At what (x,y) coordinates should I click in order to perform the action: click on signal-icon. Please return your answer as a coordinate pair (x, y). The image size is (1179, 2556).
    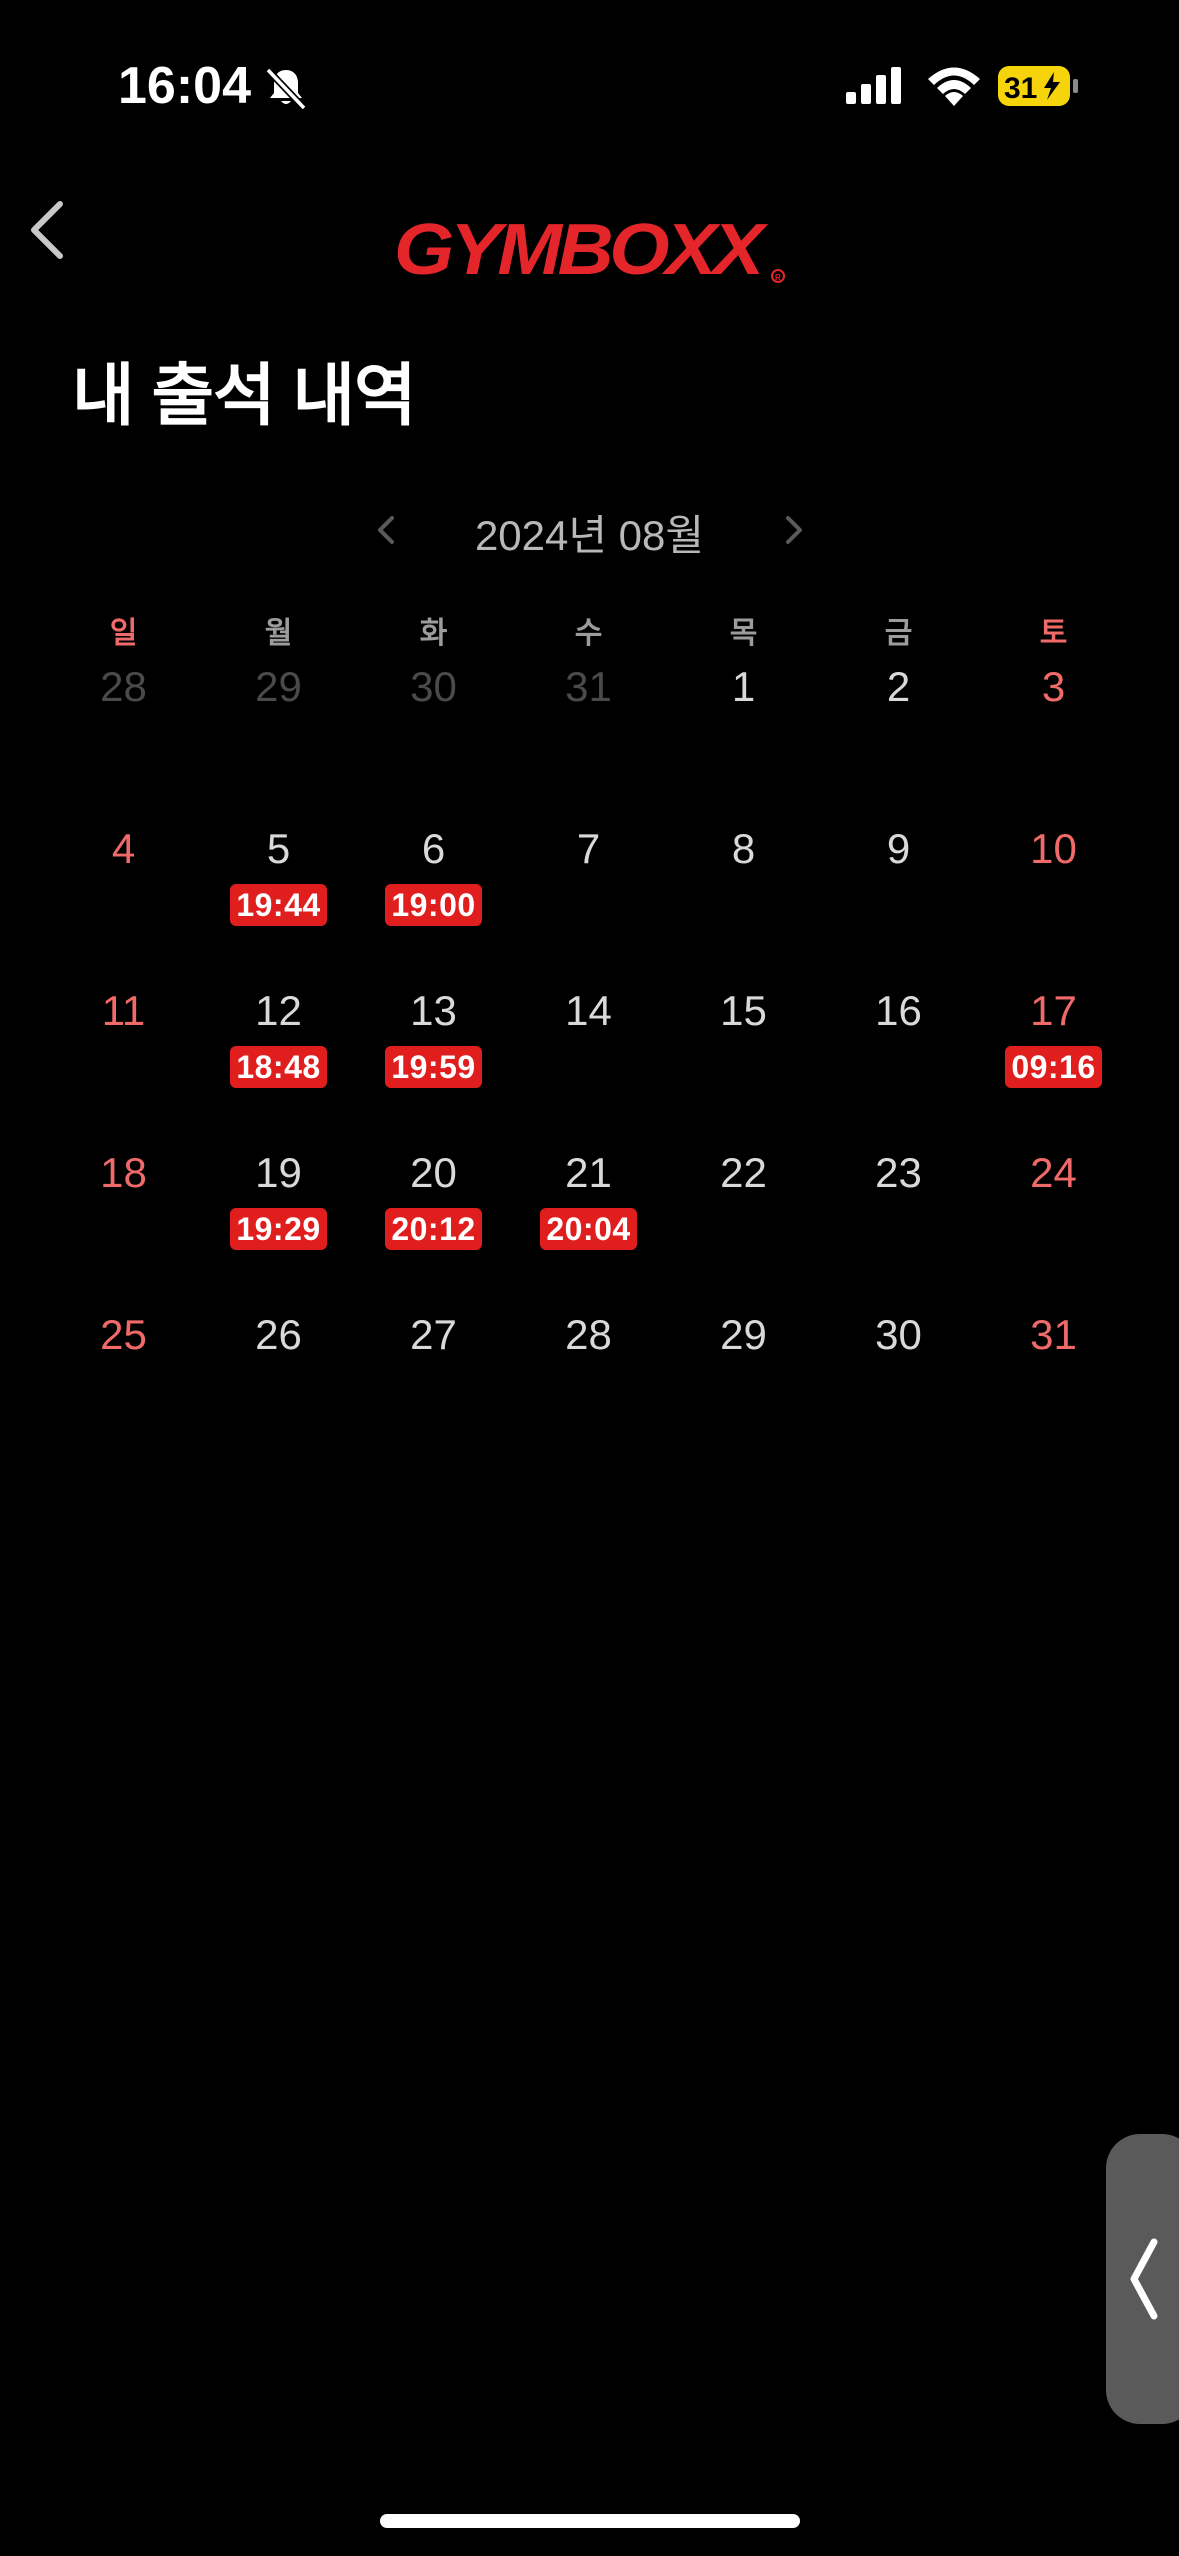
    Looking at the image, I should click on (873, 85).